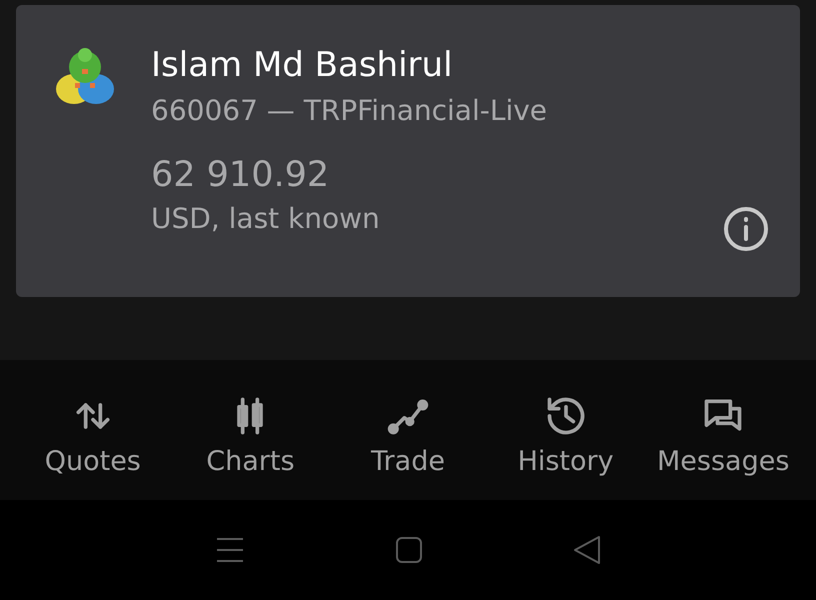 Image resolution: width=816 pixels, height=600 pixels. Describe the element at coordinates (565, 430) in the screenshot. I see `nav-tab: History` at that location.